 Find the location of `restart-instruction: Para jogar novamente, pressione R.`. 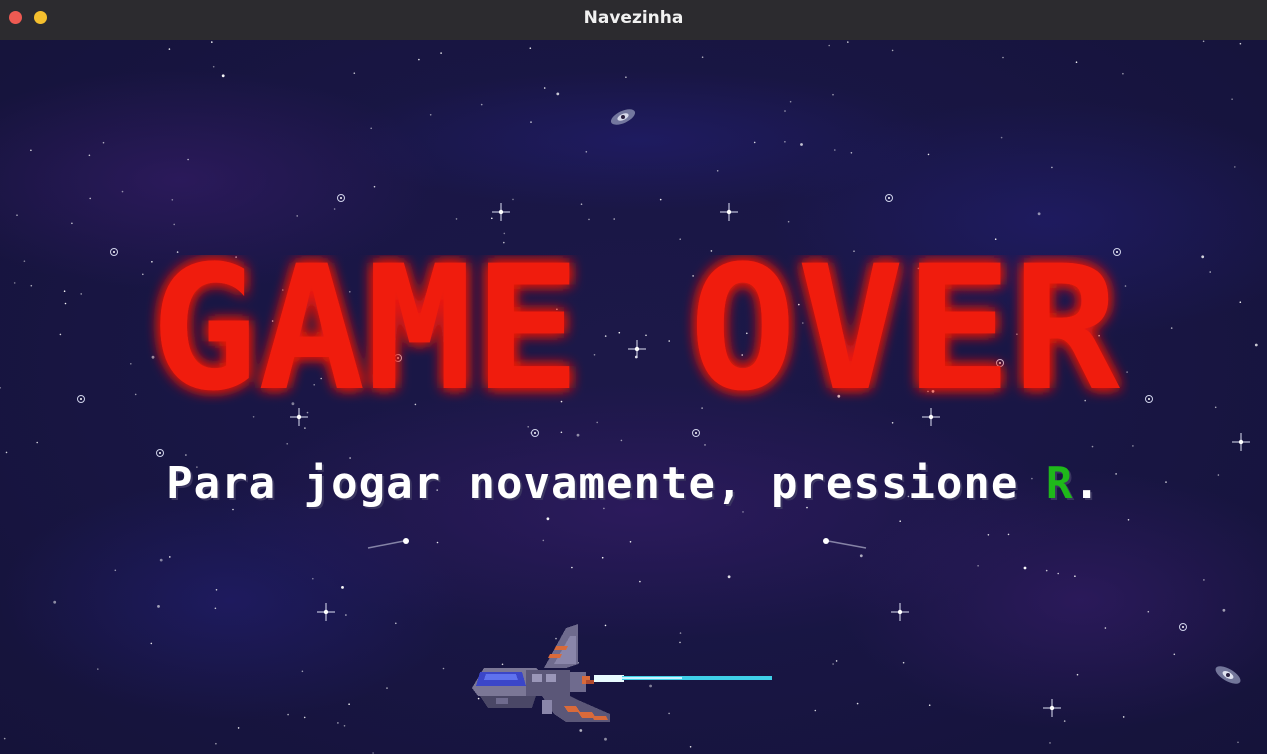

restart-instruction: Para jogar novamente, pressione R. is located at coordinates (633, 483).